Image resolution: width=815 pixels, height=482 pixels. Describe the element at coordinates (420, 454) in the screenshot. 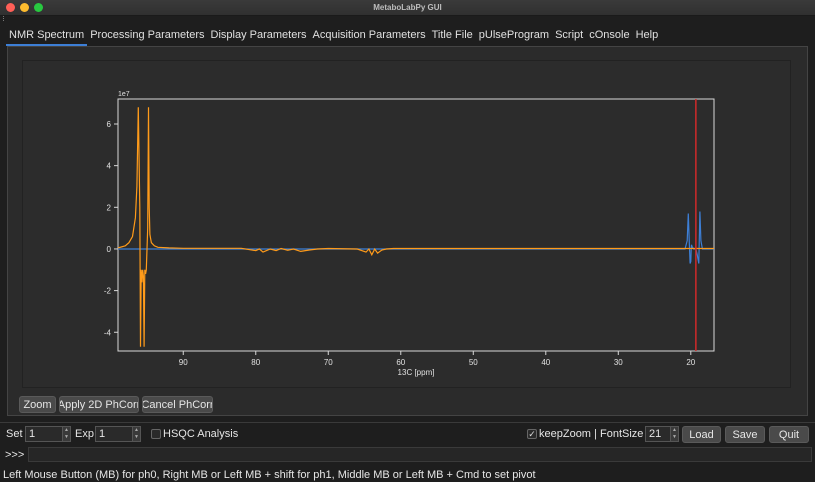

I see `console-input` at that location.